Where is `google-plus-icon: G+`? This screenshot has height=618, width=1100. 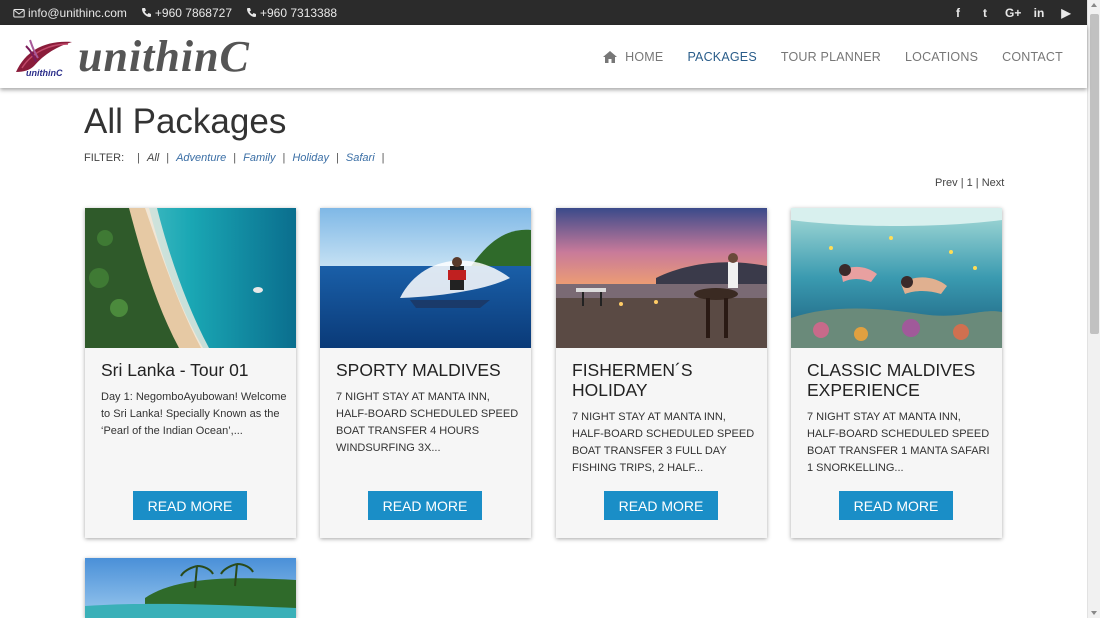
google-plus-icon: G+ is located at coordinates (1013, 13).